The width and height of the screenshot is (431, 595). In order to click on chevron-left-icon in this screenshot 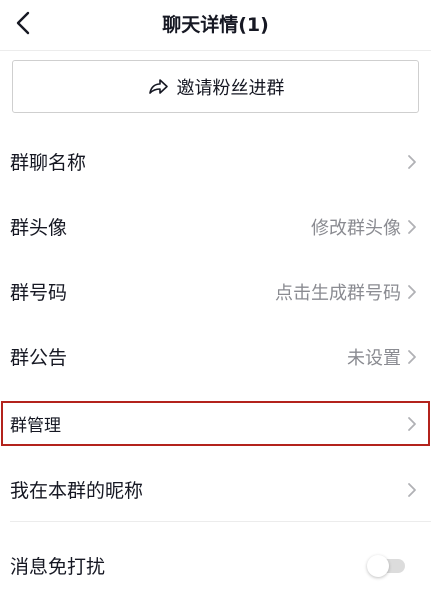, I will do `click(26, 24)`.